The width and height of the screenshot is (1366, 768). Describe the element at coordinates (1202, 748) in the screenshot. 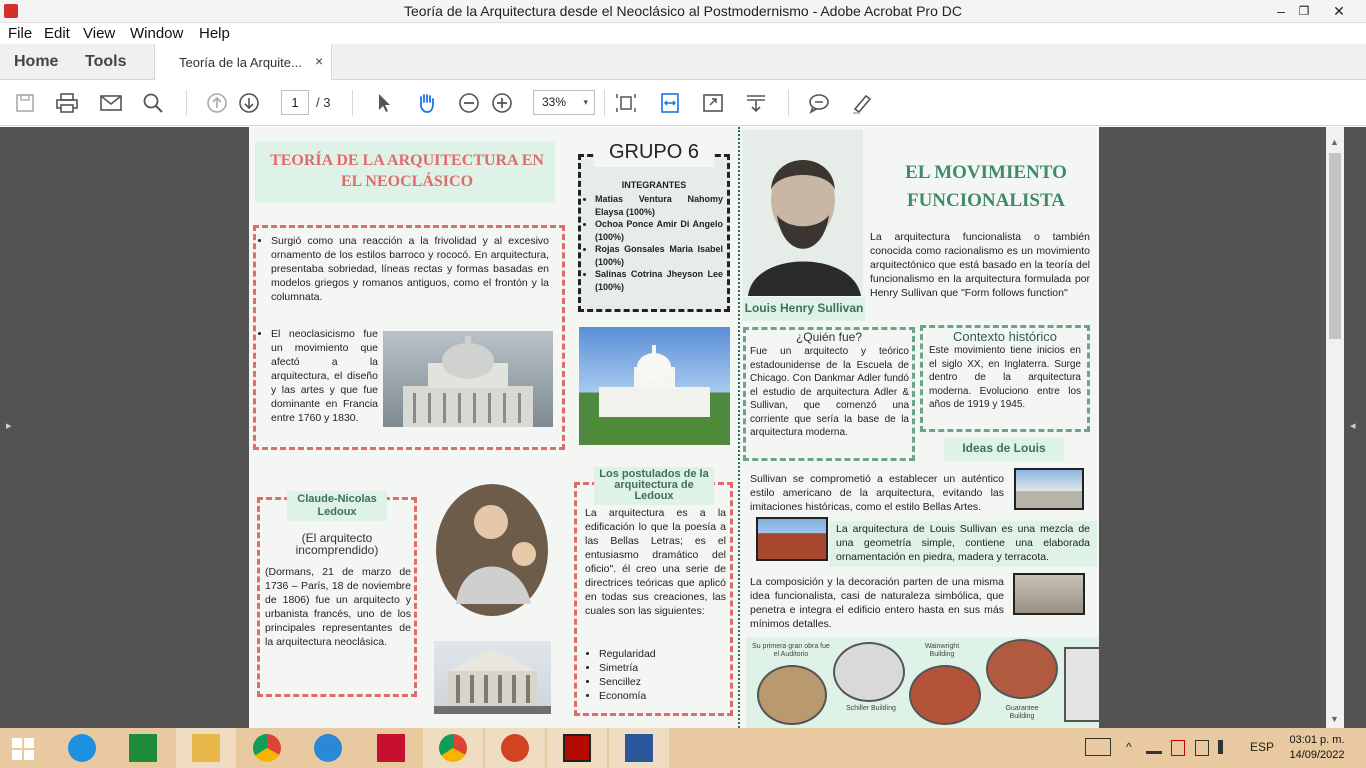

I see `battery-icon` at that location.